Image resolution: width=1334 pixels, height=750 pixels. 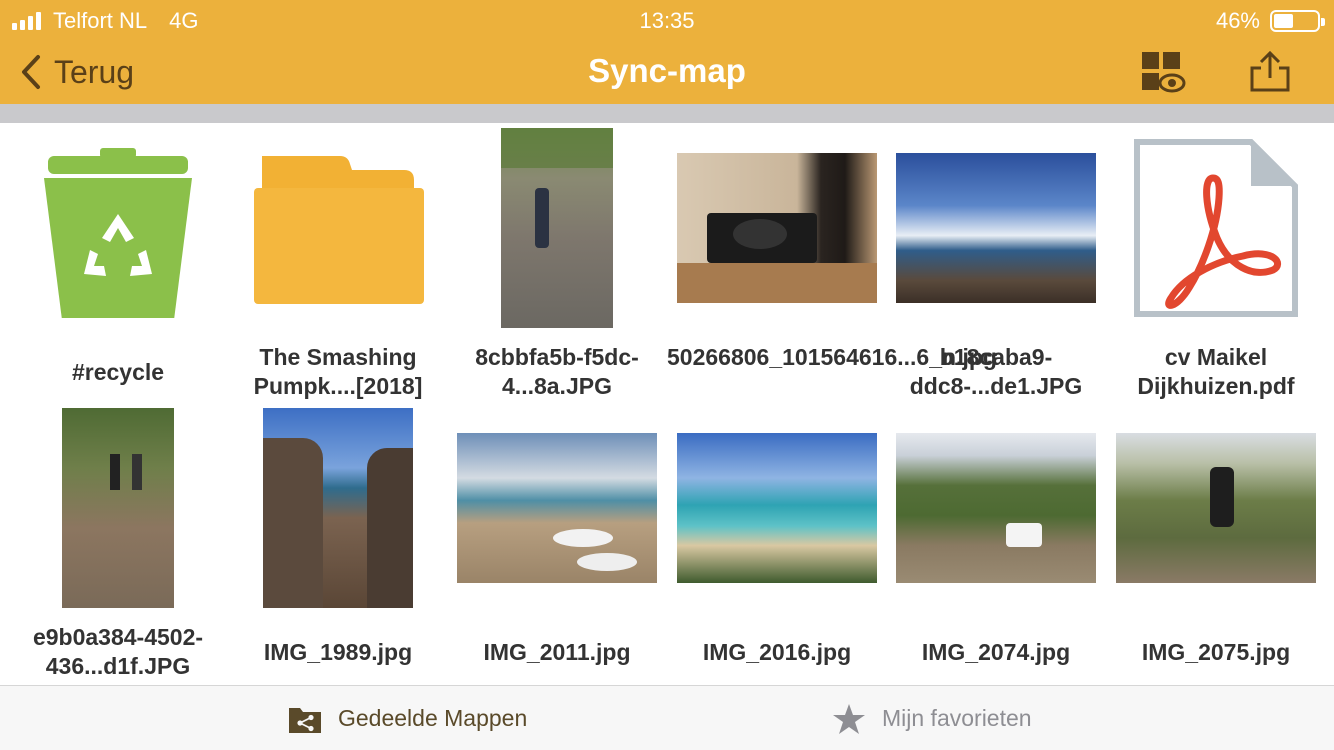 I want to click on recycle-bin-icon, so click(x=118, y=233).